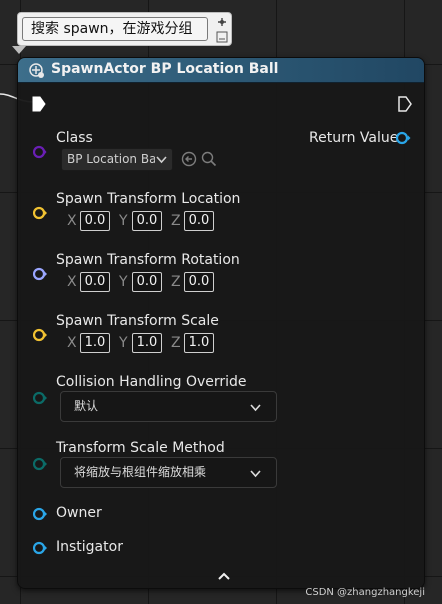  I want to click on class-pin-icon, so click(40, 152).